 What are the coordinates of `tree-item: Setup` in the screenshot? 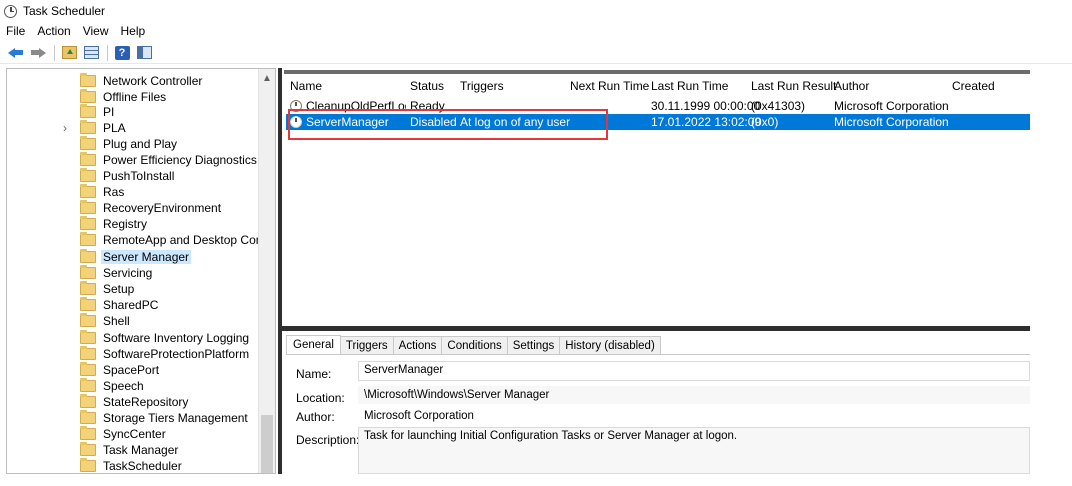 It's located at (133, 289).